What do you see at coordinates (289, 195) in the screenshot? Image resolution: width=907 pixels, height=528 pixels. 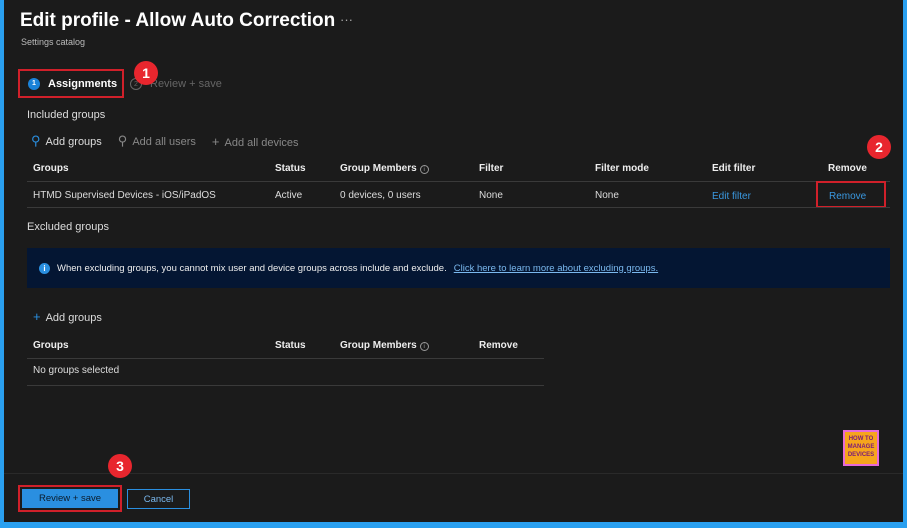 I see `status: Active` at bounding box center [289, 195].